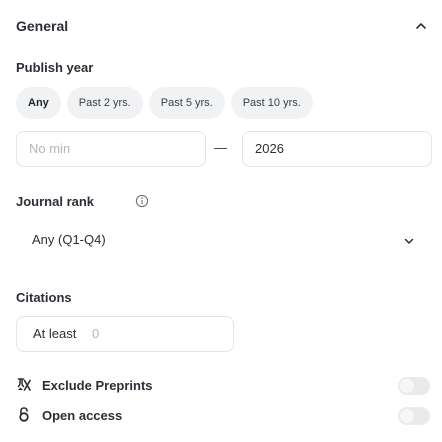 This screenshot has width=442, height=442. I want to click on info-icon, so click(142, 201).